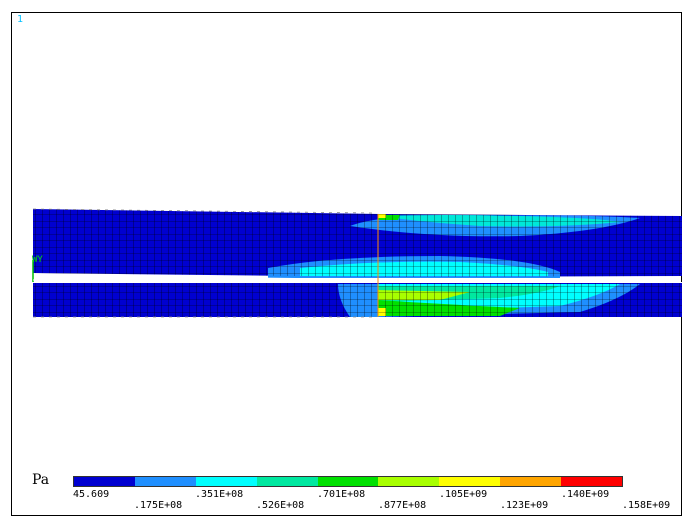 This screenshot has height=528, width=696. I want to click on color-legend-bar, so click(348, 481).